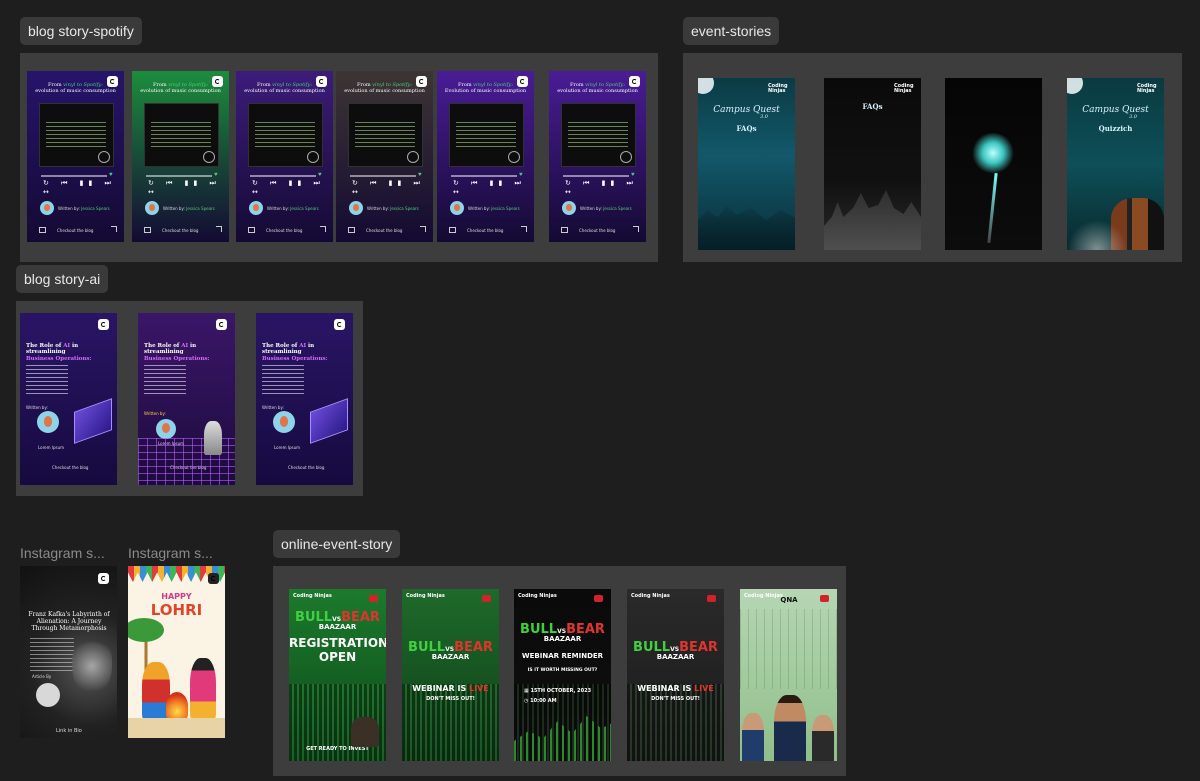  What do you see at coordinates (52, 655) in the screenshot?
I see `kafka-body` at bounding box center [52, 655].